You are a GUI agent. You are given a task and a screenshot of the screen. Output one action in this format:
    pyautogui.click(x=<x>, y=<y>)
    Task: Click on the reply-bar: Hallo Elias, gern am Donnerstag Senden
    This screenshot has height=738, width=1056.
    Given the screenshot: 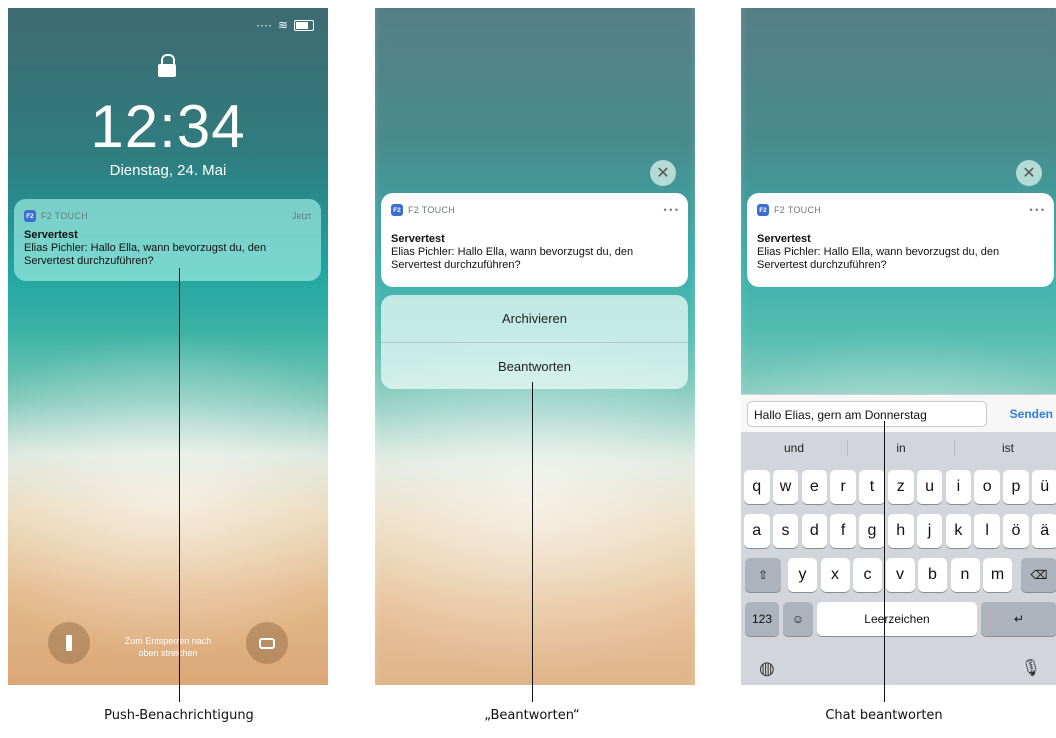 What is the action you would take?
    pyautogui.click(x=898, y=413)
    